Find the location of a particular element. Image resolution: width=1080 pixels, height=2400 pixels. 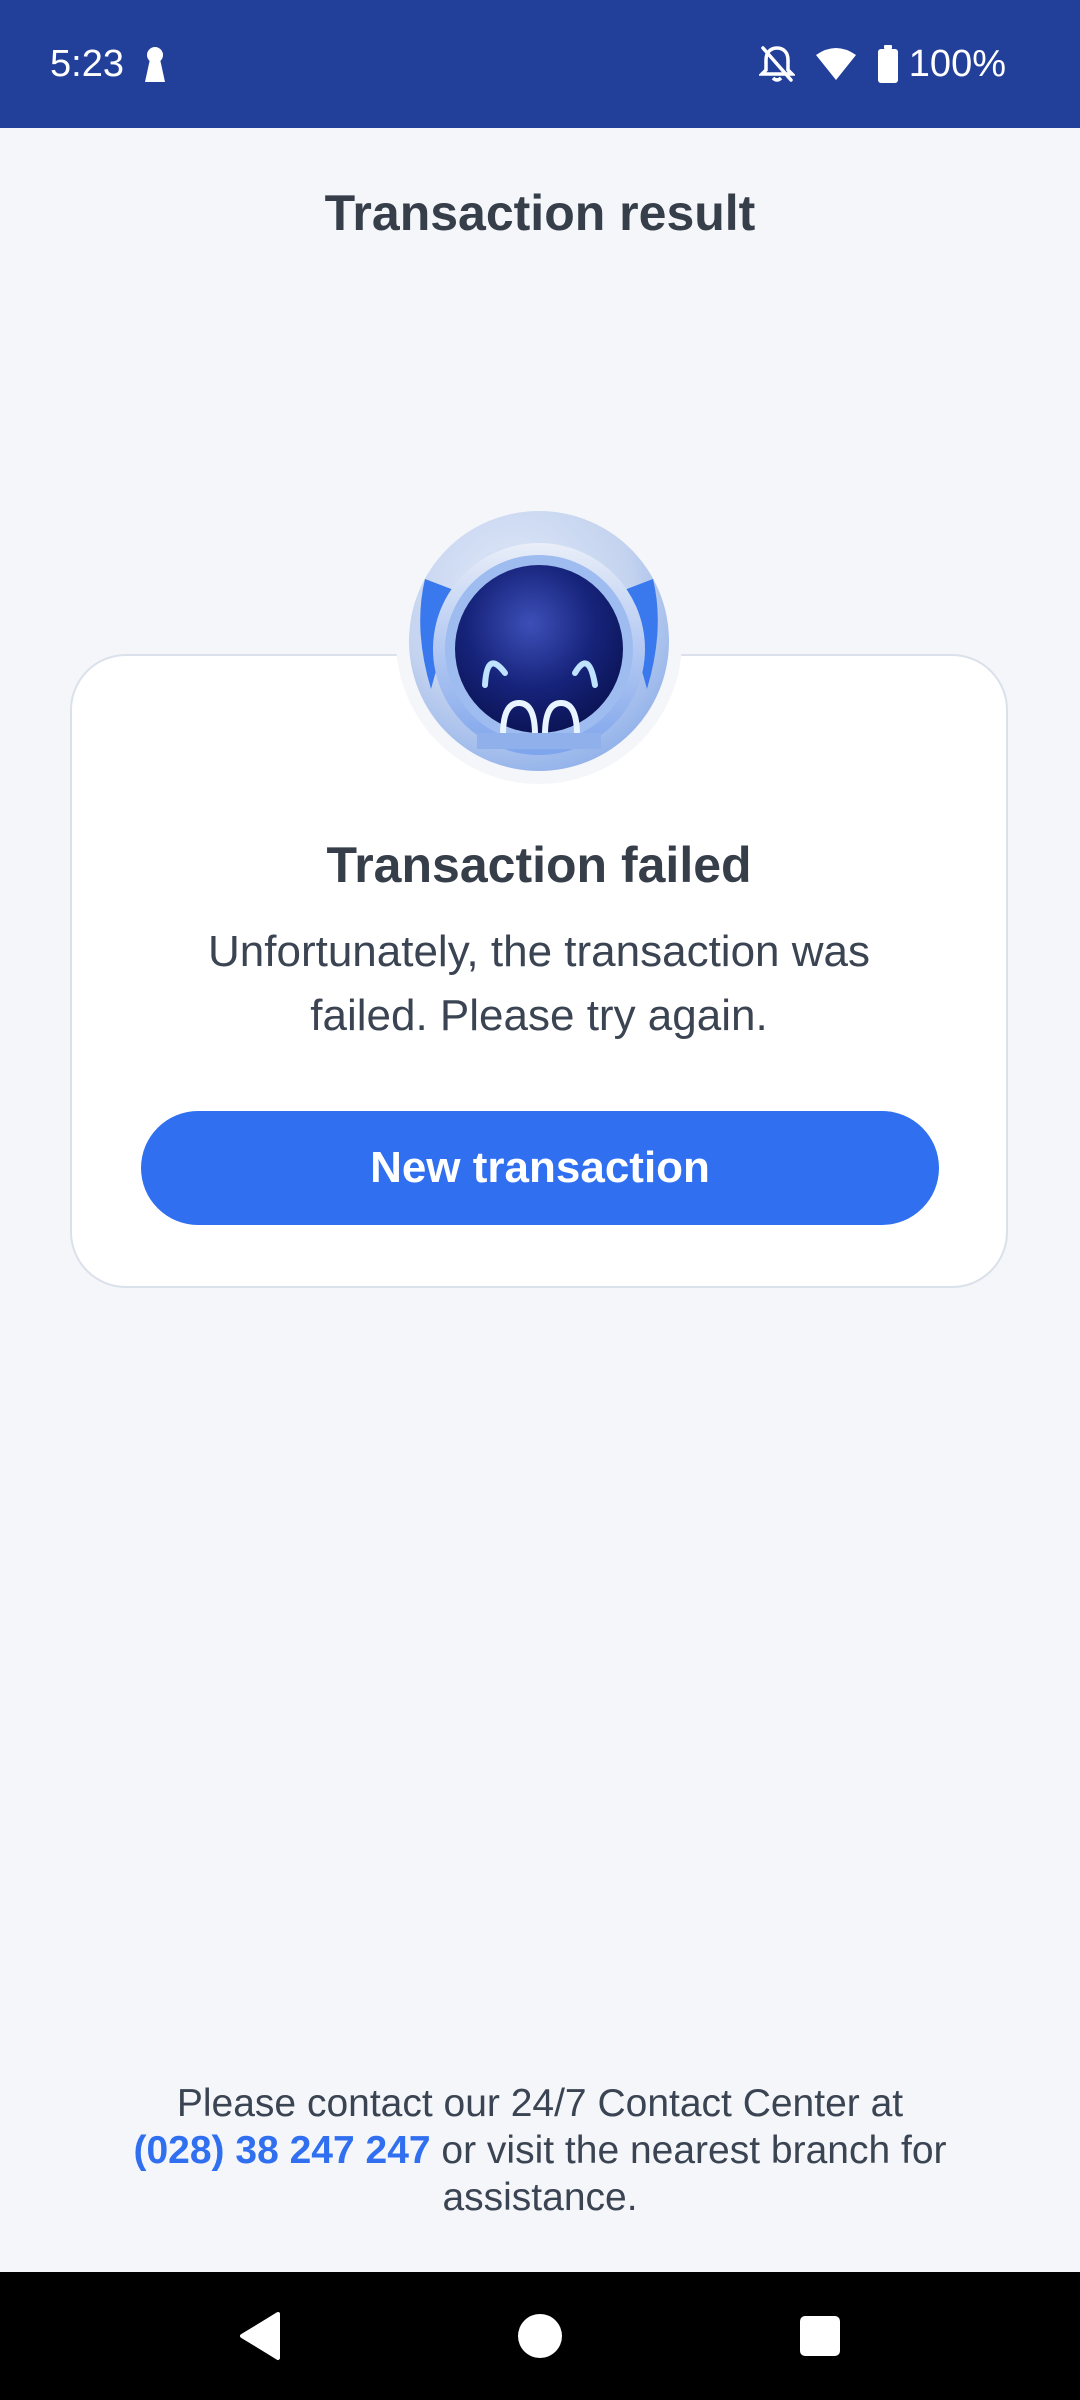

keyhole-icon is located at coordinates (155, 64).